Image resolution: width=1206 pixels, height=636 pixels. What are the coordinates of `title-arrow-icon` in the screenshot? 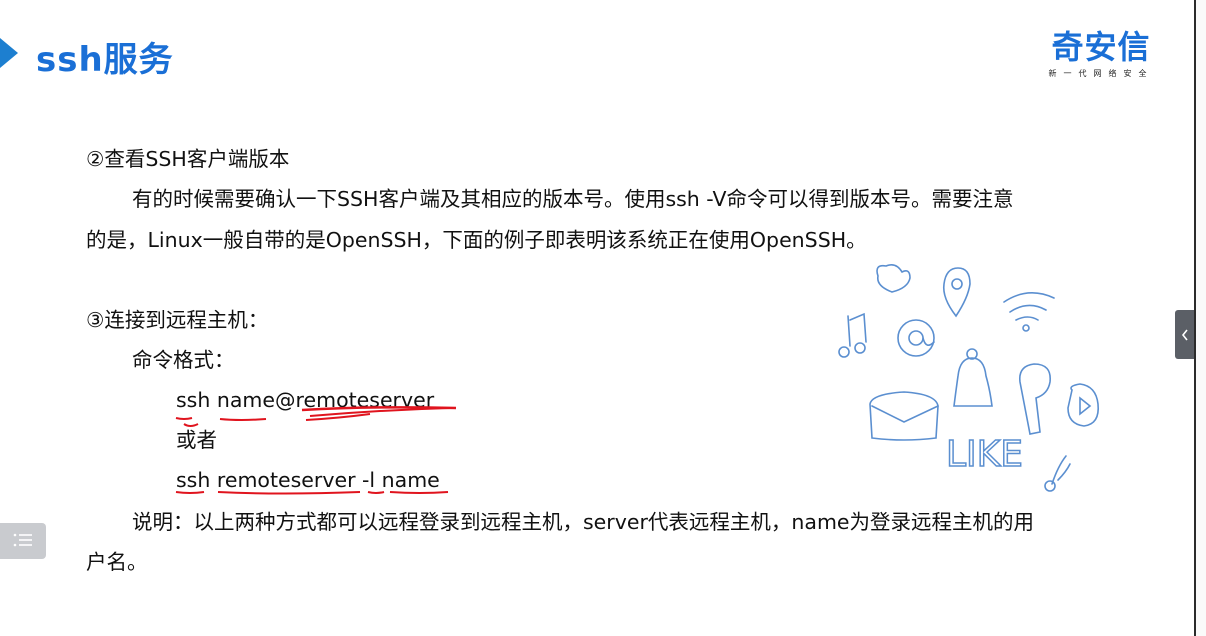 It's located at (9, 53).